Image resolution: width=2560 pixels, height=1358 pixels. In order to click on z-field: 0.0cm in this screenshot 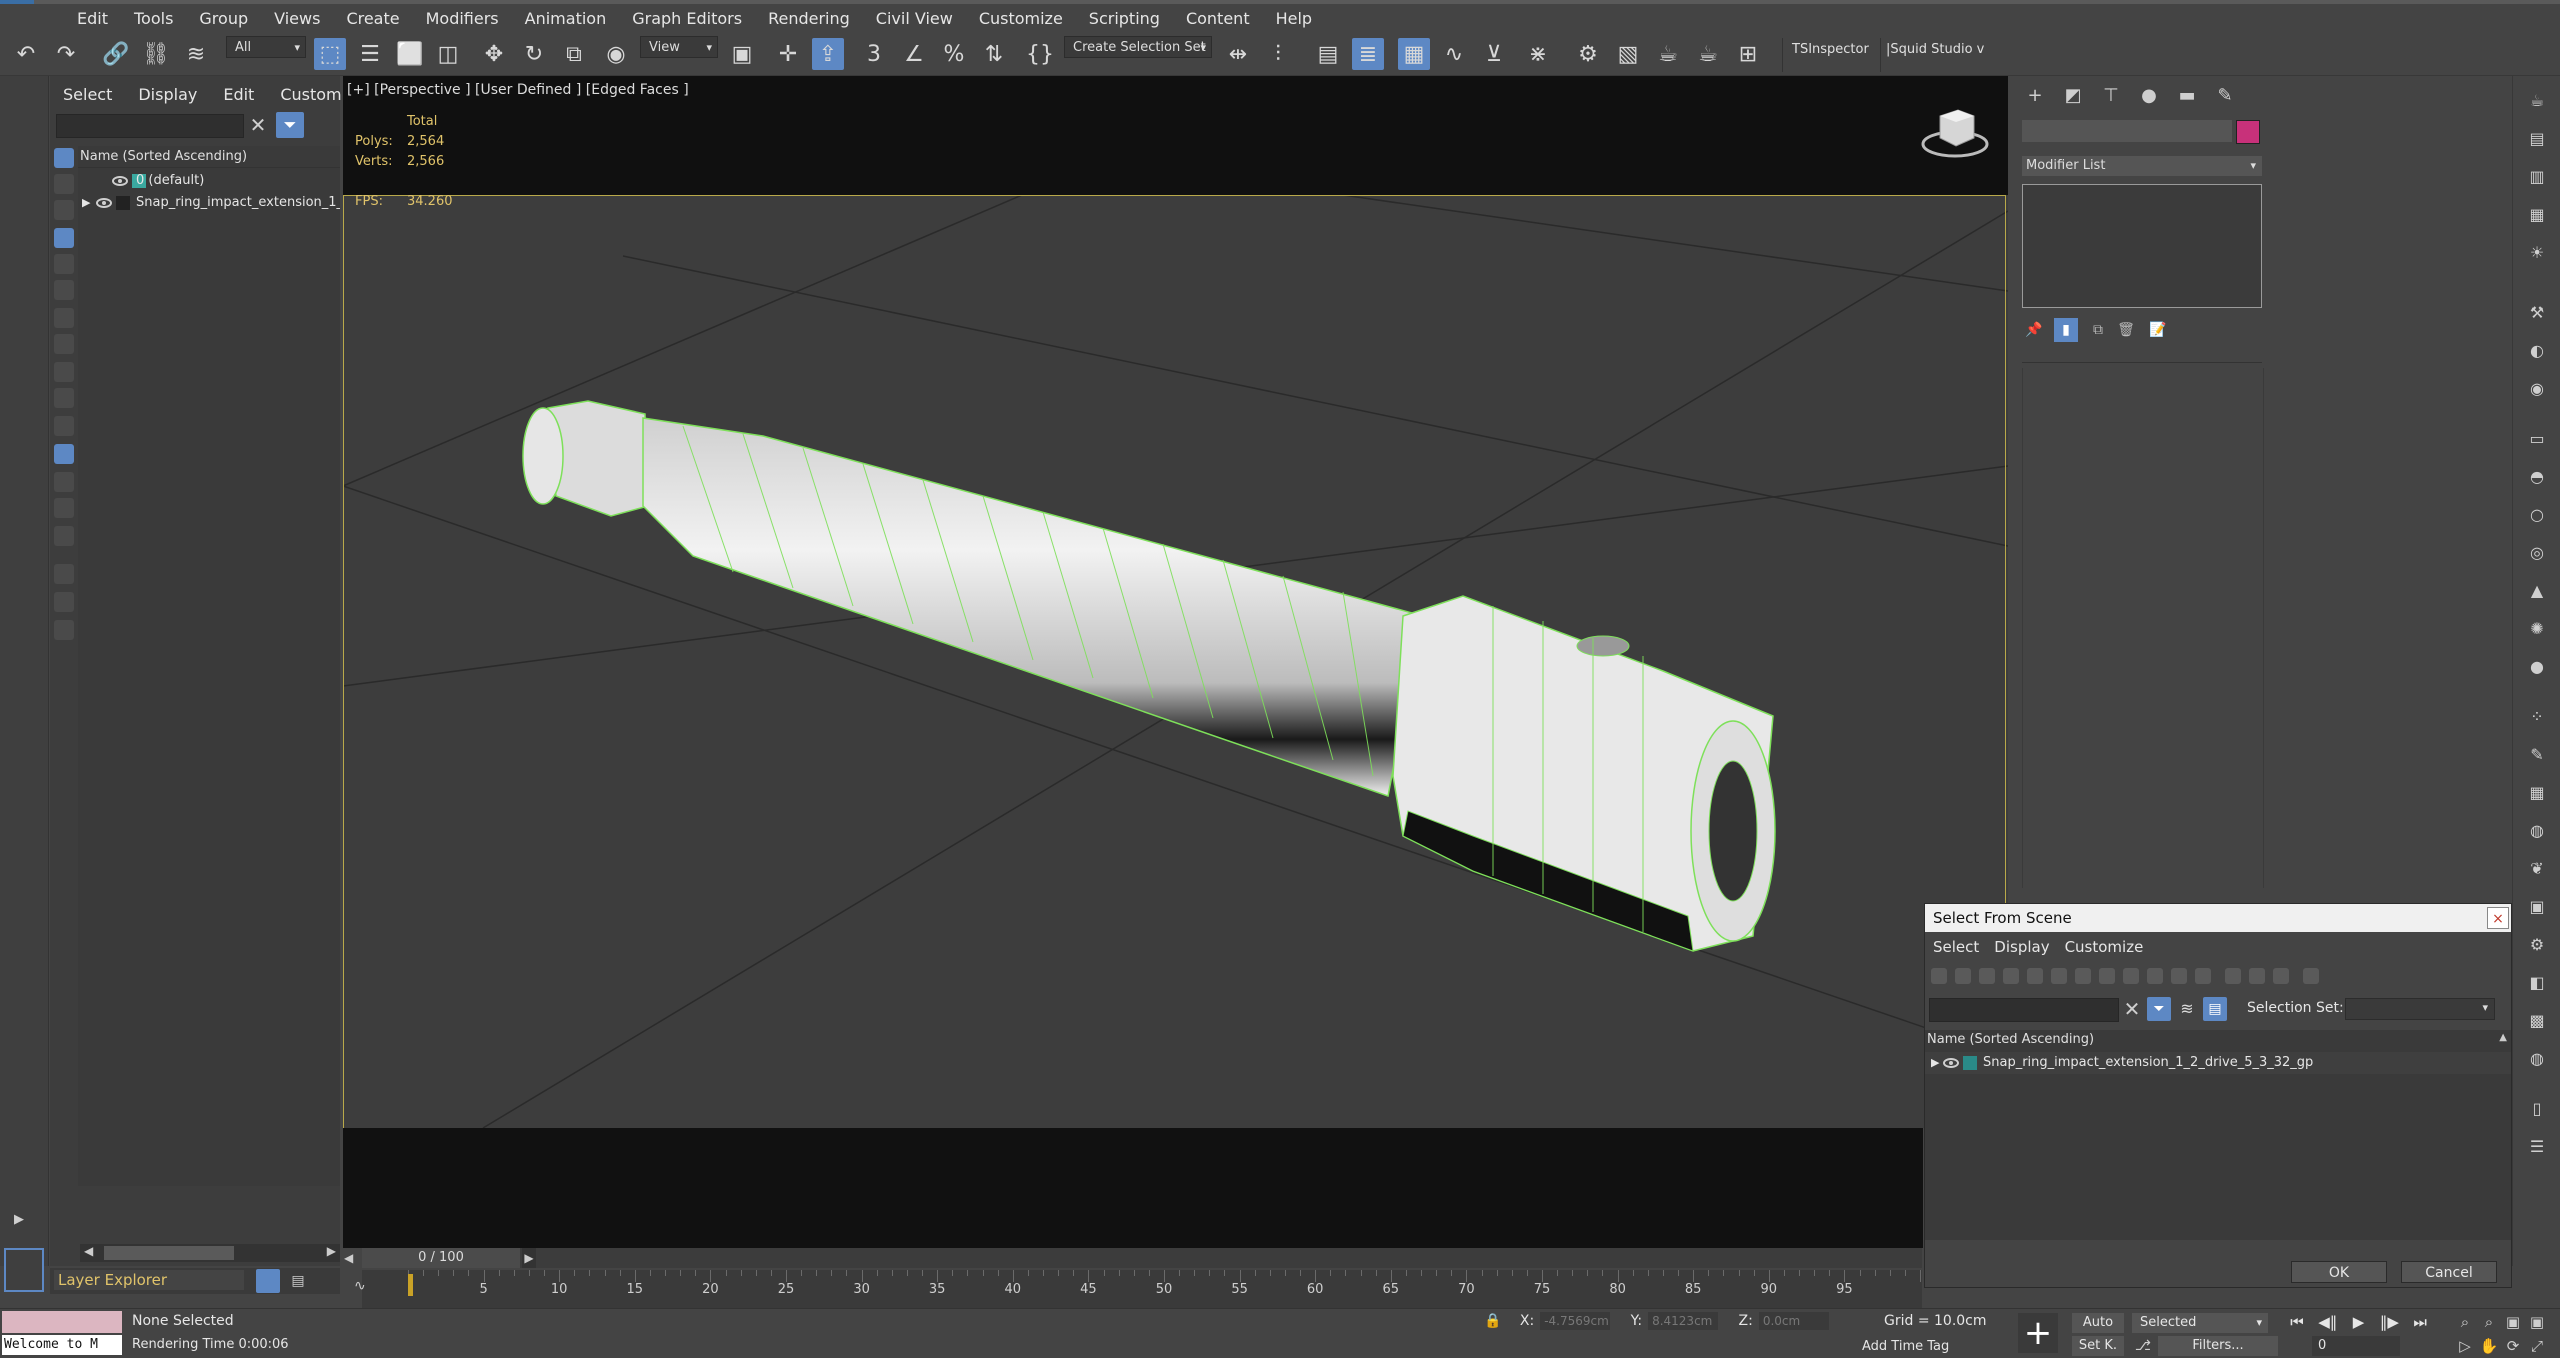, I will do `click(1793, 1321)`.